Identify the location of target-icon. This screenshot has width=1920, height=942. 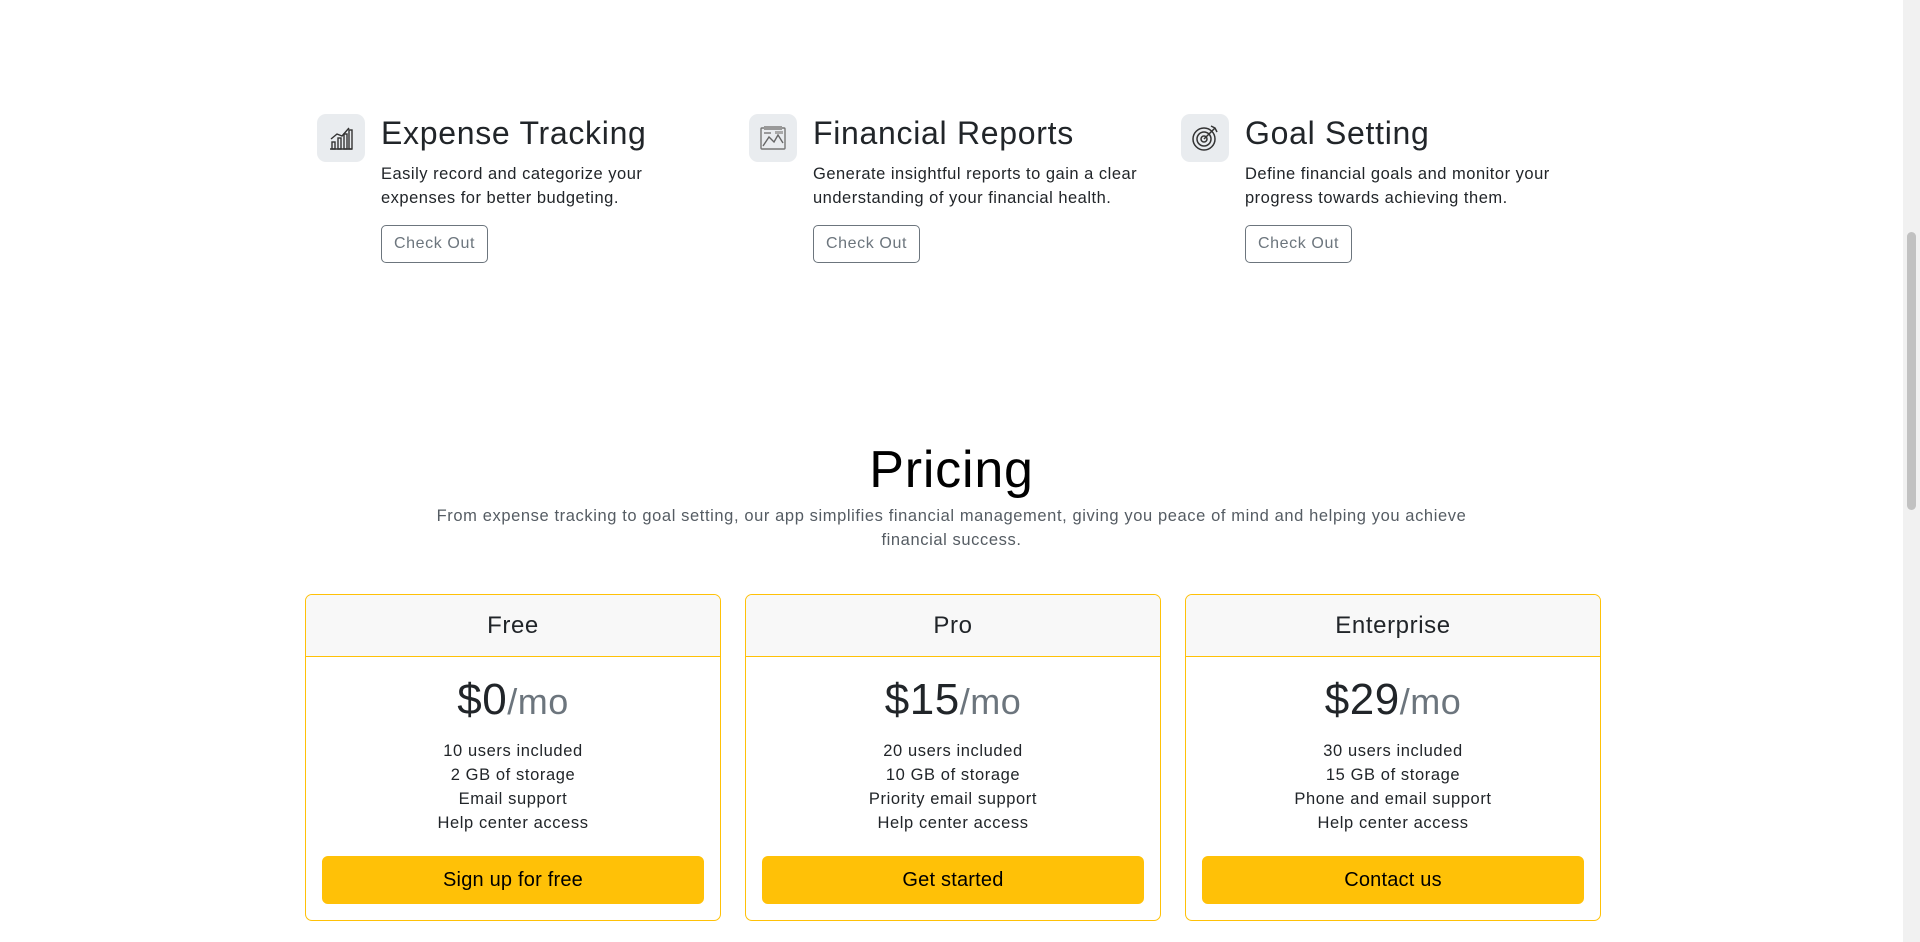
(1205, 138).